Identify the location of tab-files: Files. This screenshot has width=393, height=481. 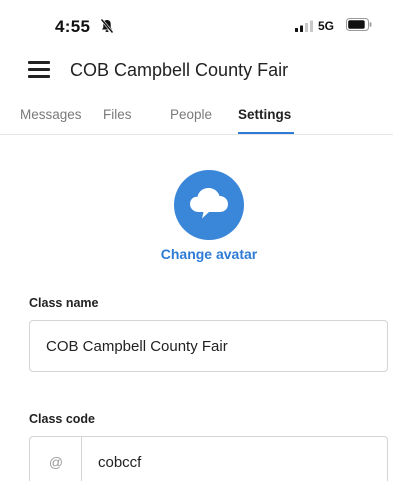
(117, 114).